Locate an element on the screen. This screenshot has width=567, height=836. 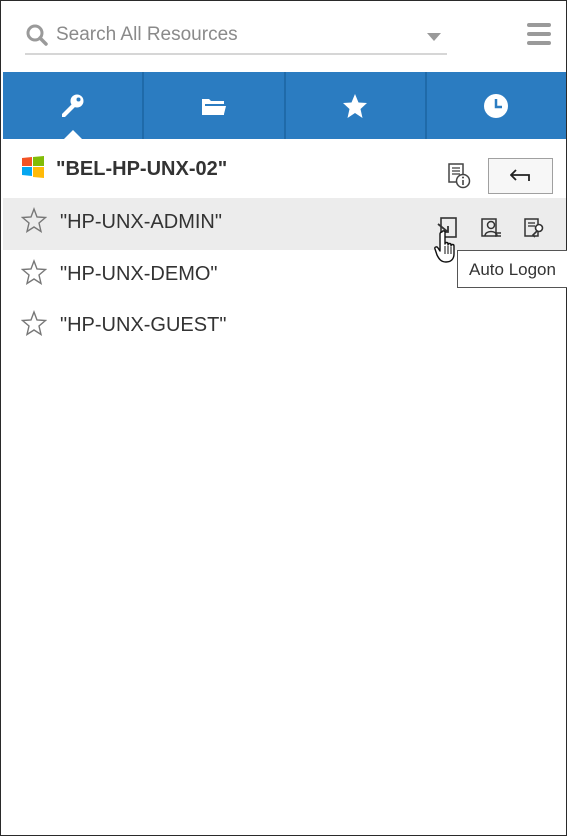
caret-down-icon is located at coordinates (434, 37).